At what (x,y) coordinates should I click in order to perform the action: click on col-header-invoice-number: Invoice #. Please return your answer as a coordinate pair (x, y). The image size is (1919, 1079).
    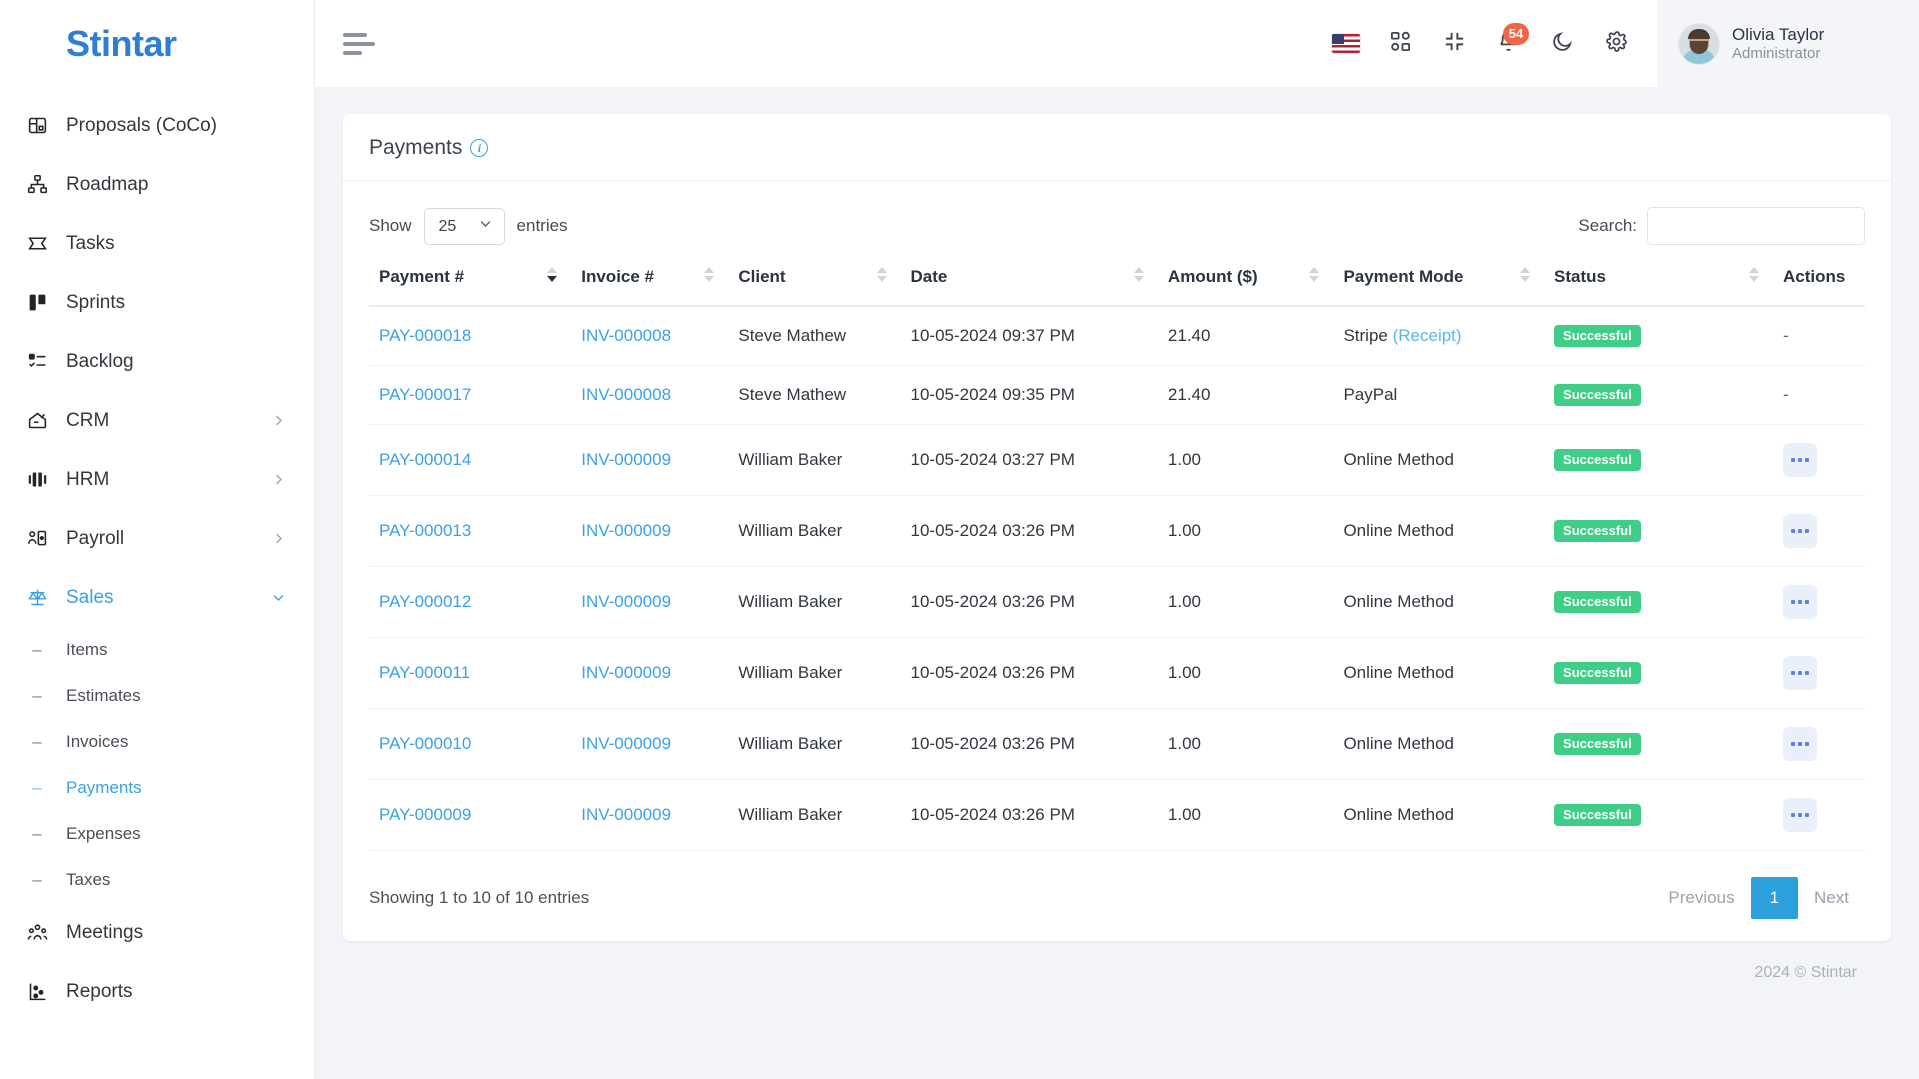
    Looking at the image, I should click on (650, 287).